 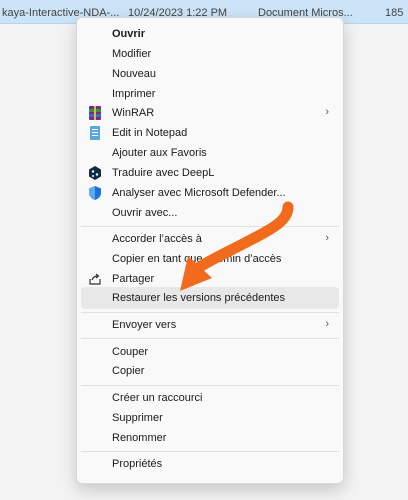 What do you see at coordinates (394, 13) in the screenshot?
I see `file-size: 185` at bounding box center [394, 13].